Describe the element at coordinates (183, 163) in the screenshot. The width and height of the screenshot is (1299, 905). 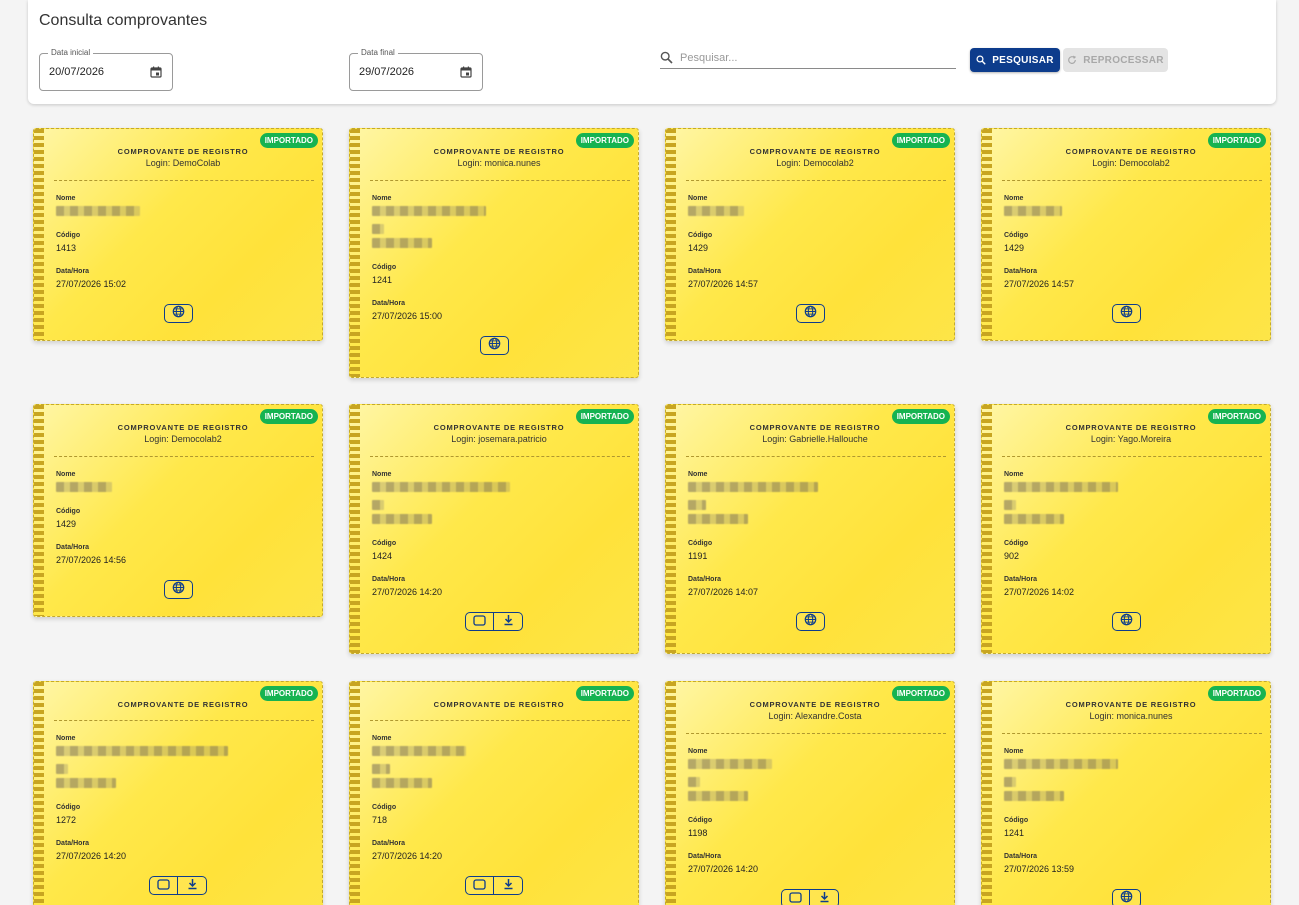
I see `card-login: Login: DemoColab` at that location.